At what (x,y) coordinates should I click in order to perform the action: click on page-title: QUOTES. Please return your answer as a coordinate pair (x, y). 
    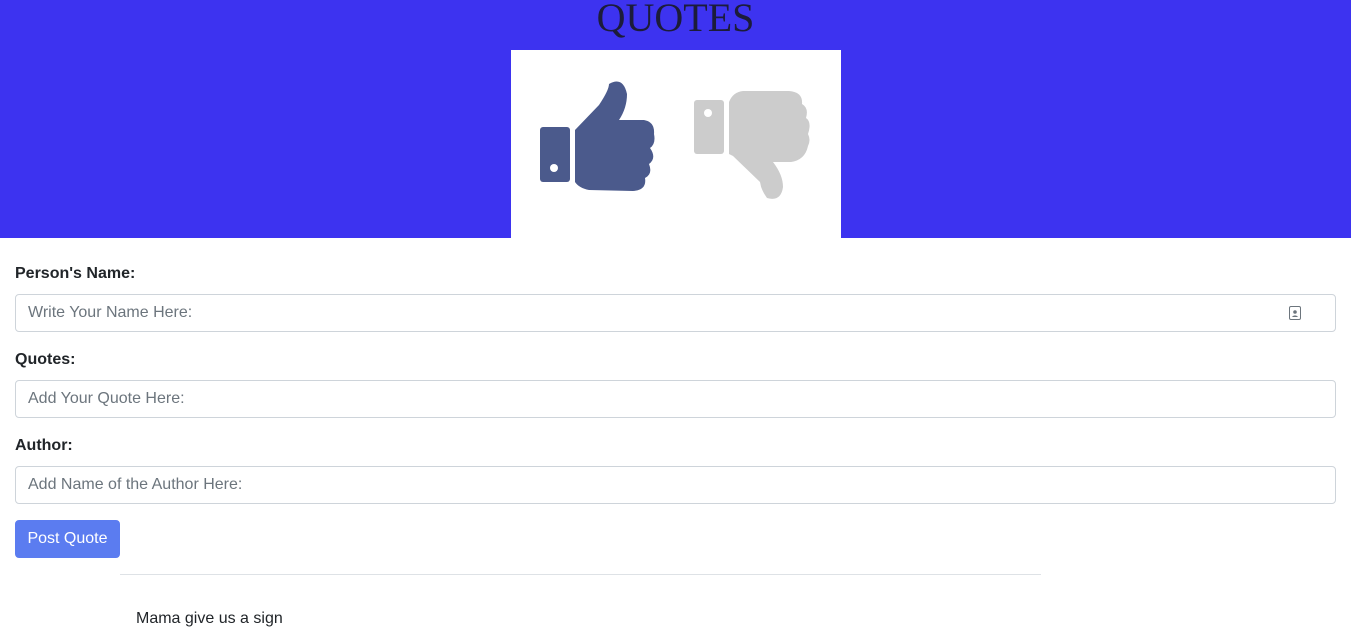
    Looking at the image, I should click on (675, 20).